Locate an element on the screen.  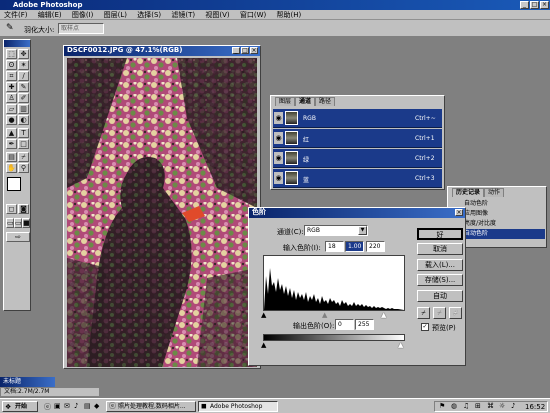
channel-row-blue: ◉ 蓝 Ctrl+3 is located at coordinates (357, 178).